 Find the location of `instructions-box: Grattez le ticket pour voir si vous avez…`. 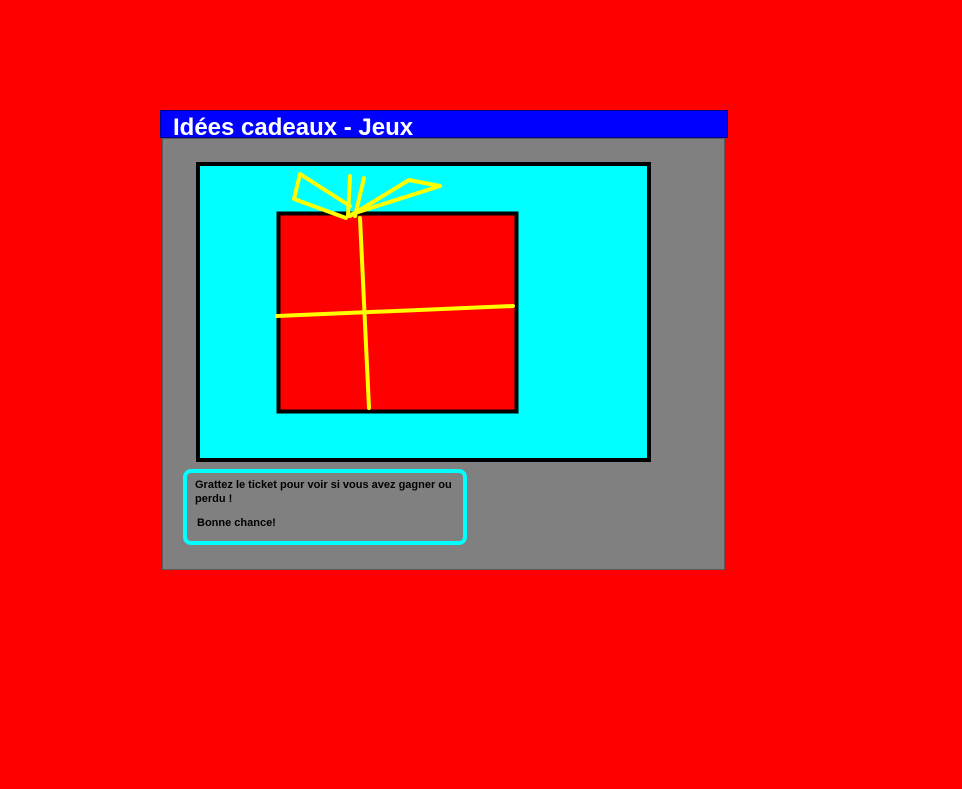

instructions-box: Grattez le ticket pour voir si vous avez… is located at coordinates (325, 507).